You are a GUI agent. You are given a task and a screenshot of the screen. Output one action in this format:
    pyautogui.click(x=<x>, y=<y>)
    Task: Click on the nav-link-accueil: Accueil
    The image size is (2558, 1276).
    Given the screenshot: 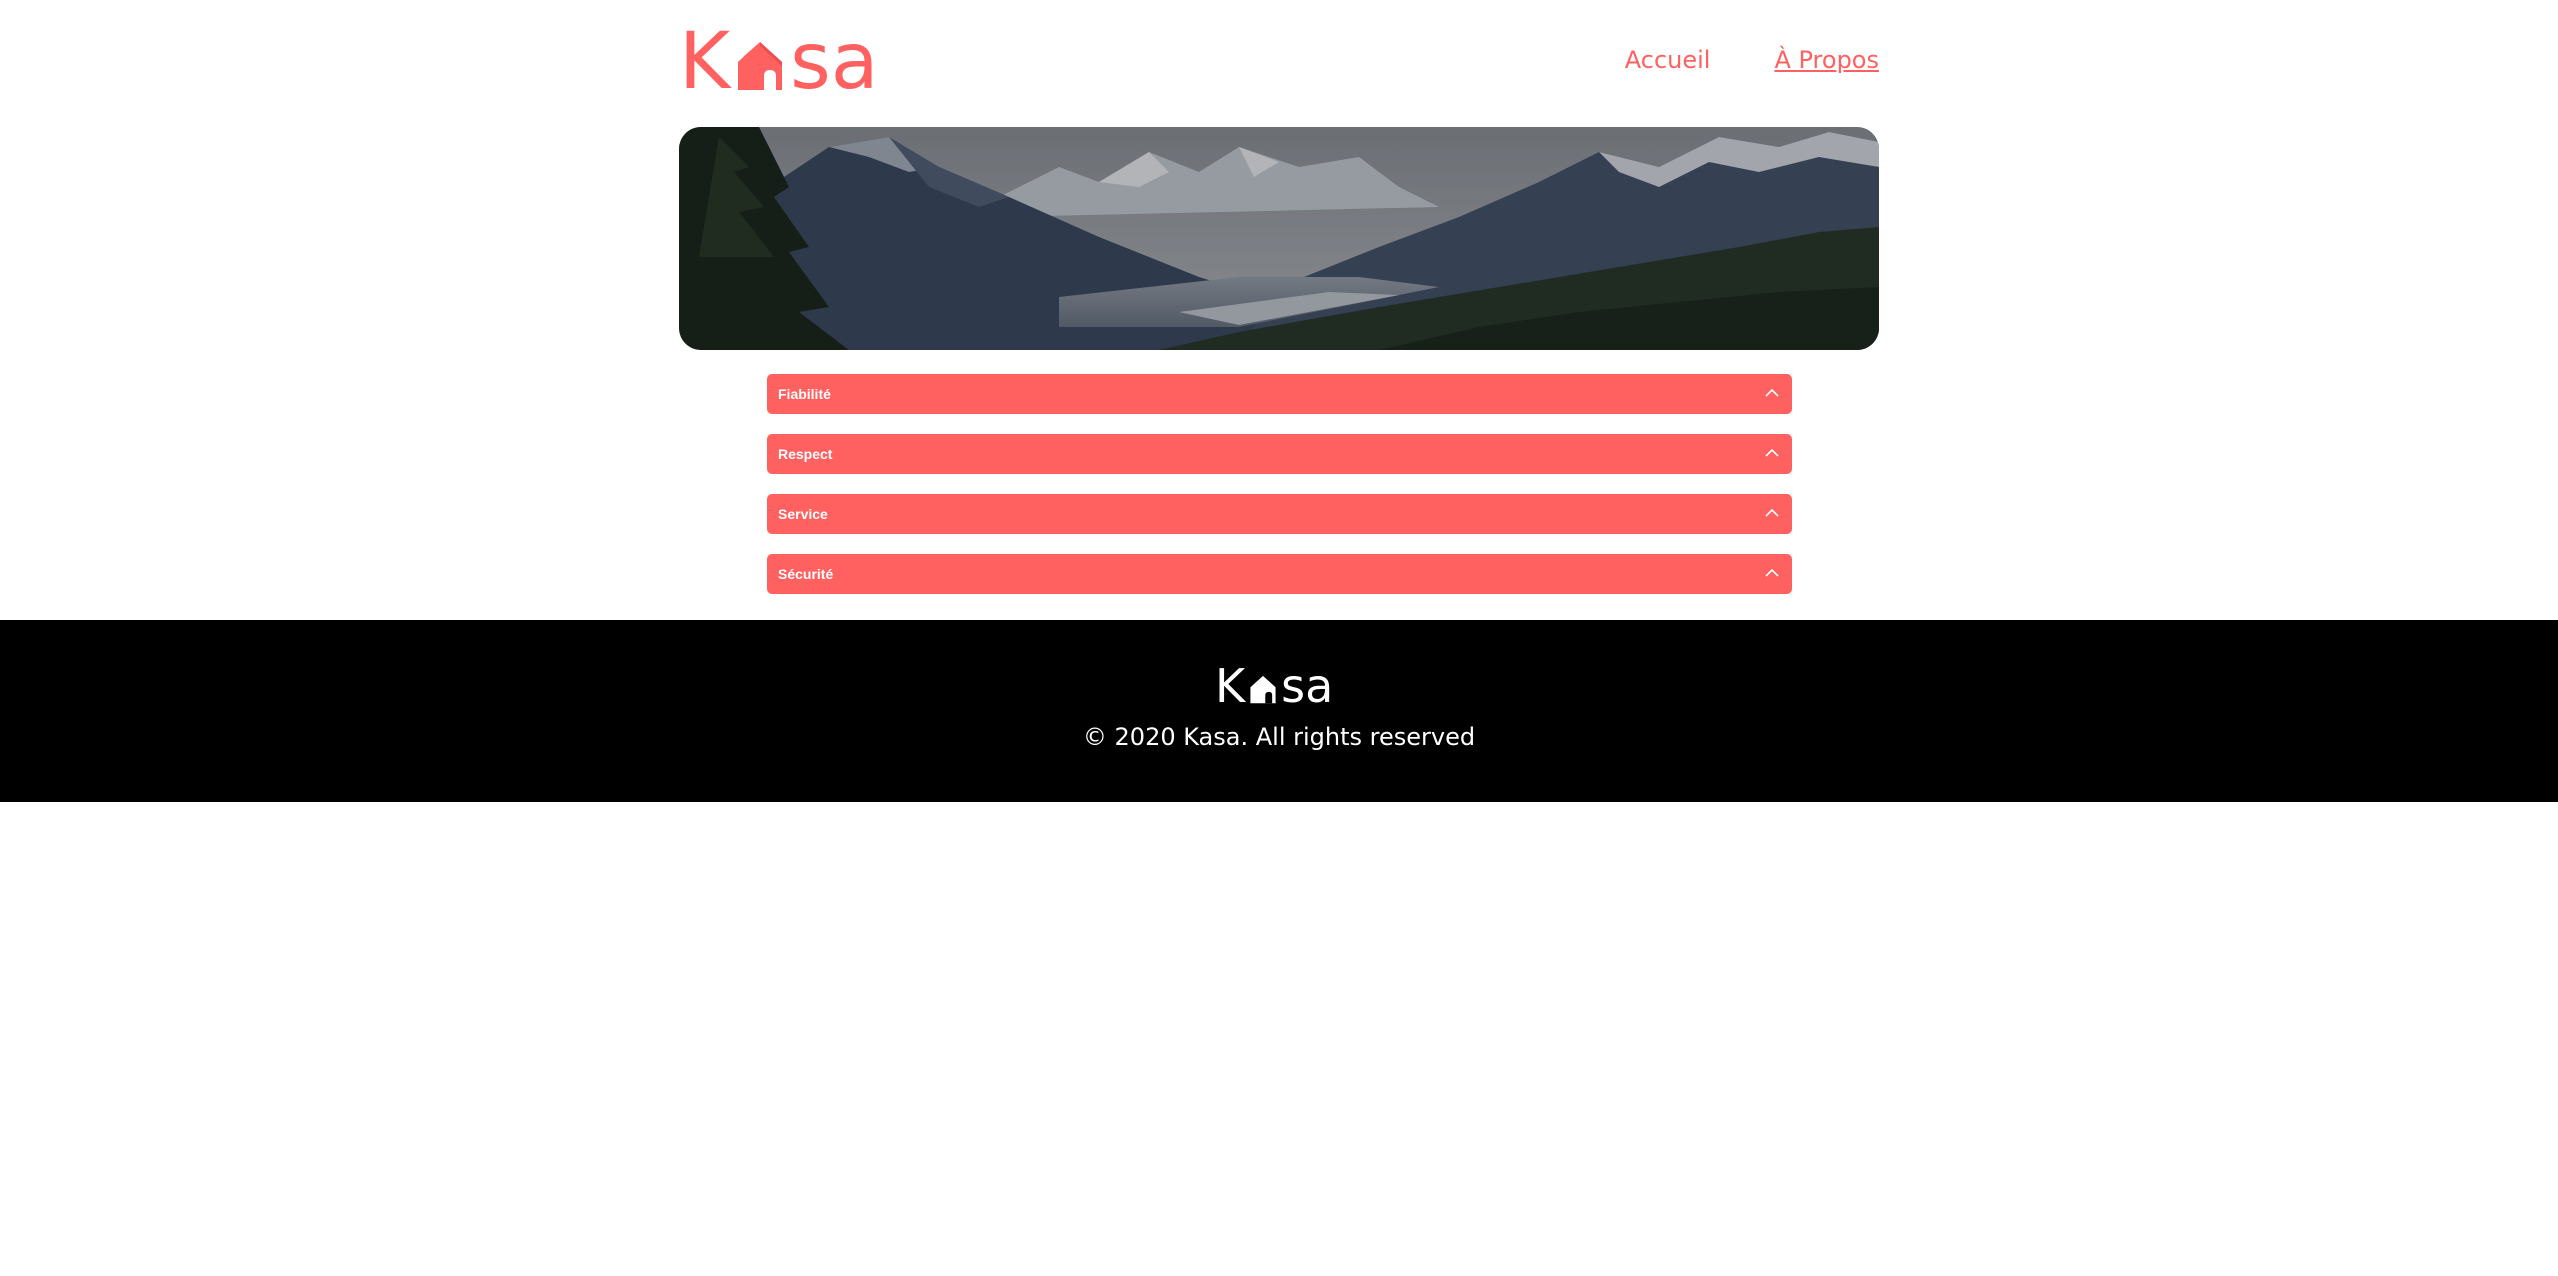 What is the action you would take?
    pyautogui.click(x=1668, y=60)
    